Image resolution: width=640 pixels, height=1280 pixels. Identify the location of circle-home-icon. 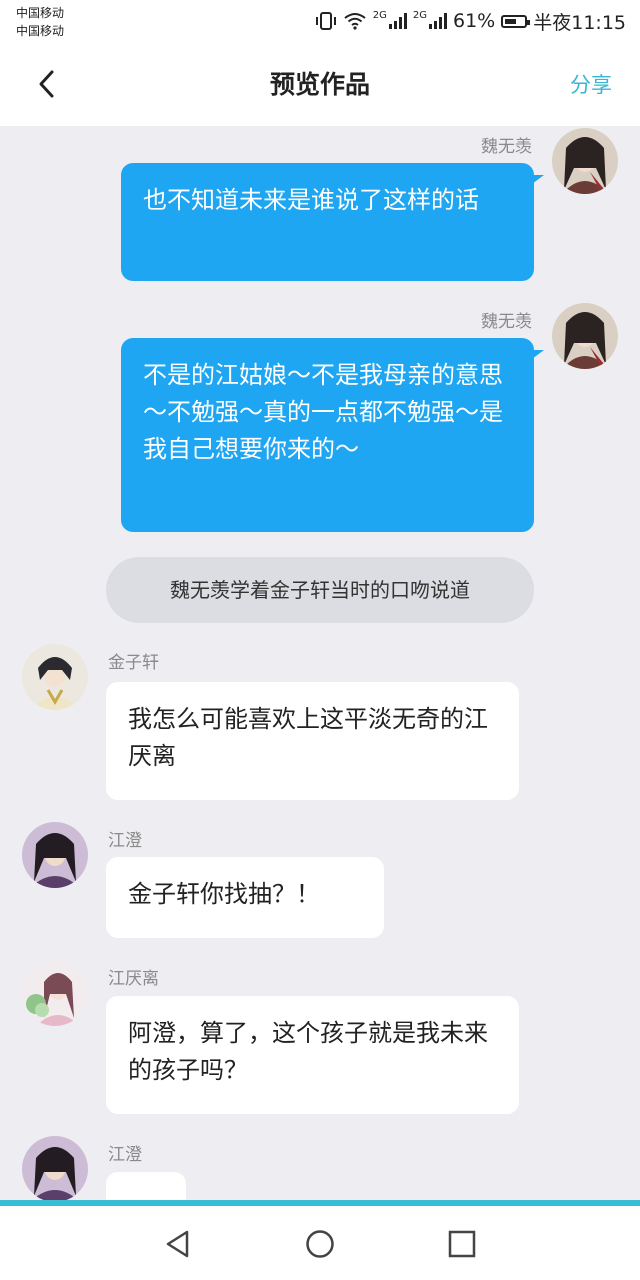
(320, 1244).